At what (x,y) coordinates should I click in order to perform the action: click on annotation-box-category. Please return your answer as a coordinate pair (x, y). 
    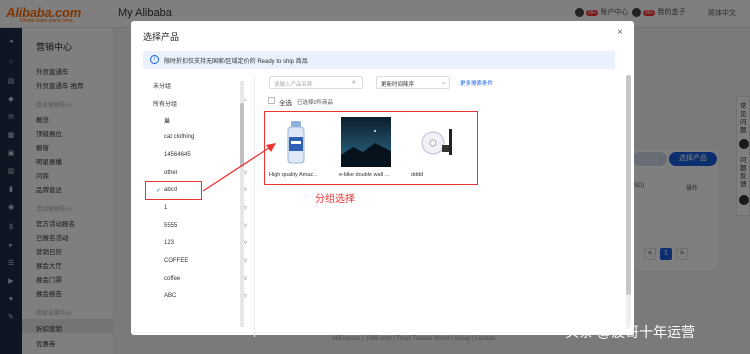
    Looking at the image, I should click on (173, 190).